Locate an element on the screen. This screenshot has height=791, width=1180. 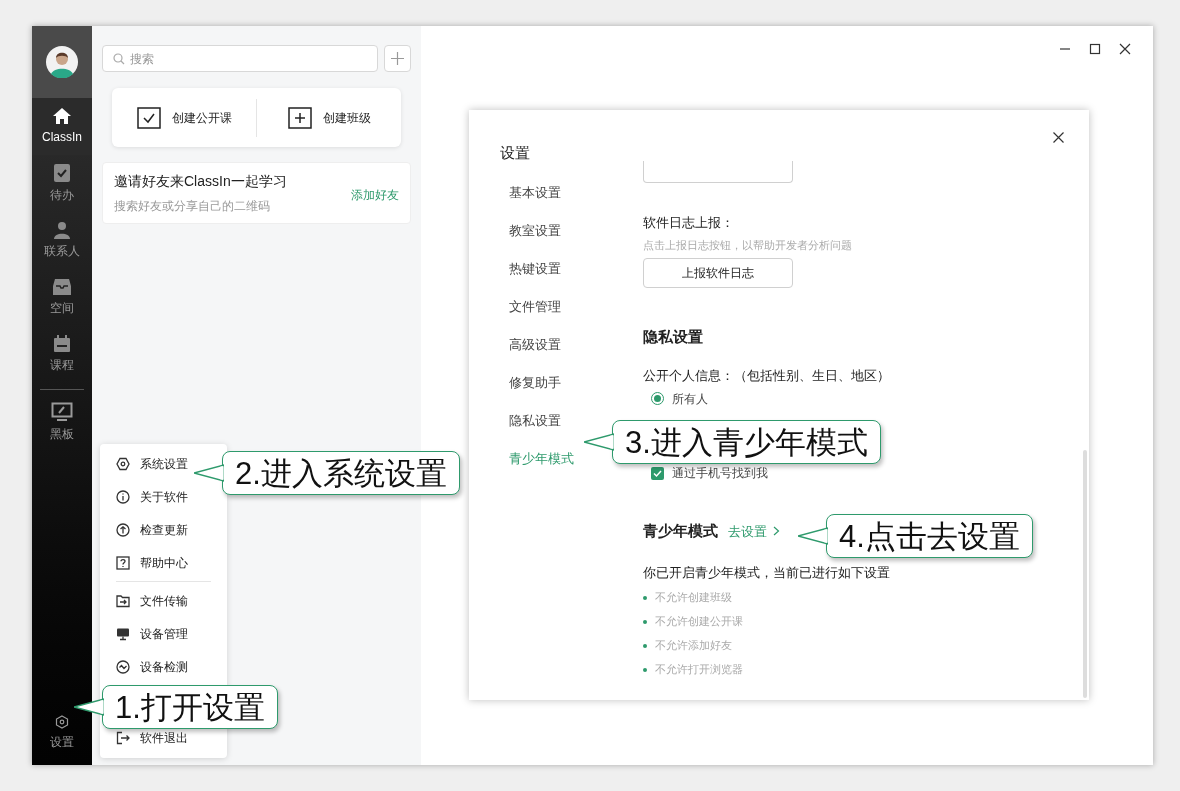
dialog-title: 设置 is located at coordinates (515, 153).